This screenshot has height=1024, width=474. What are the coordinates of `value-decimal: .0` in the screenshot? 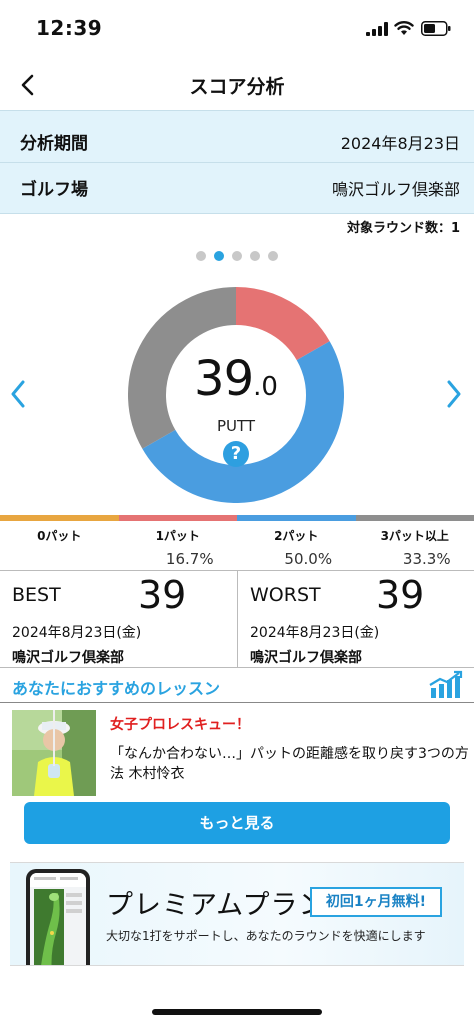 It's located at (265, 387).